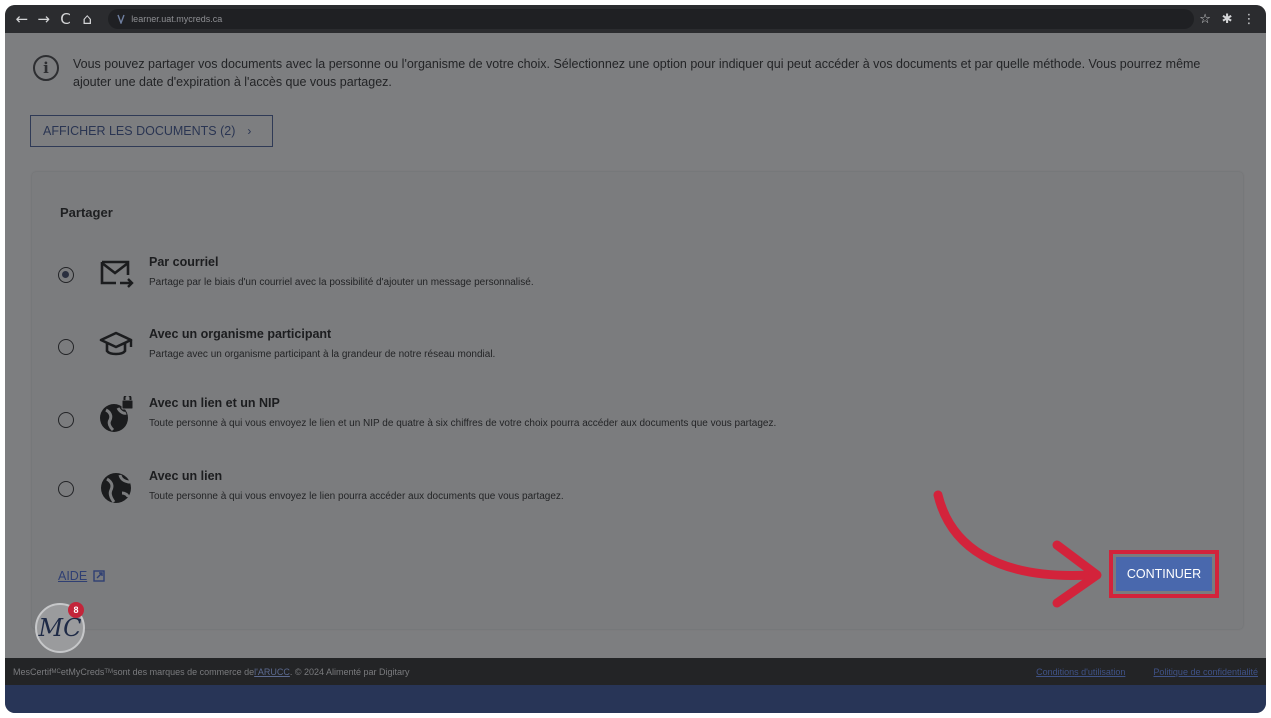 Image resolution: width=1271 pixels, height=718 pixels. I want to click on forward-icon: →, so click(44, 19).